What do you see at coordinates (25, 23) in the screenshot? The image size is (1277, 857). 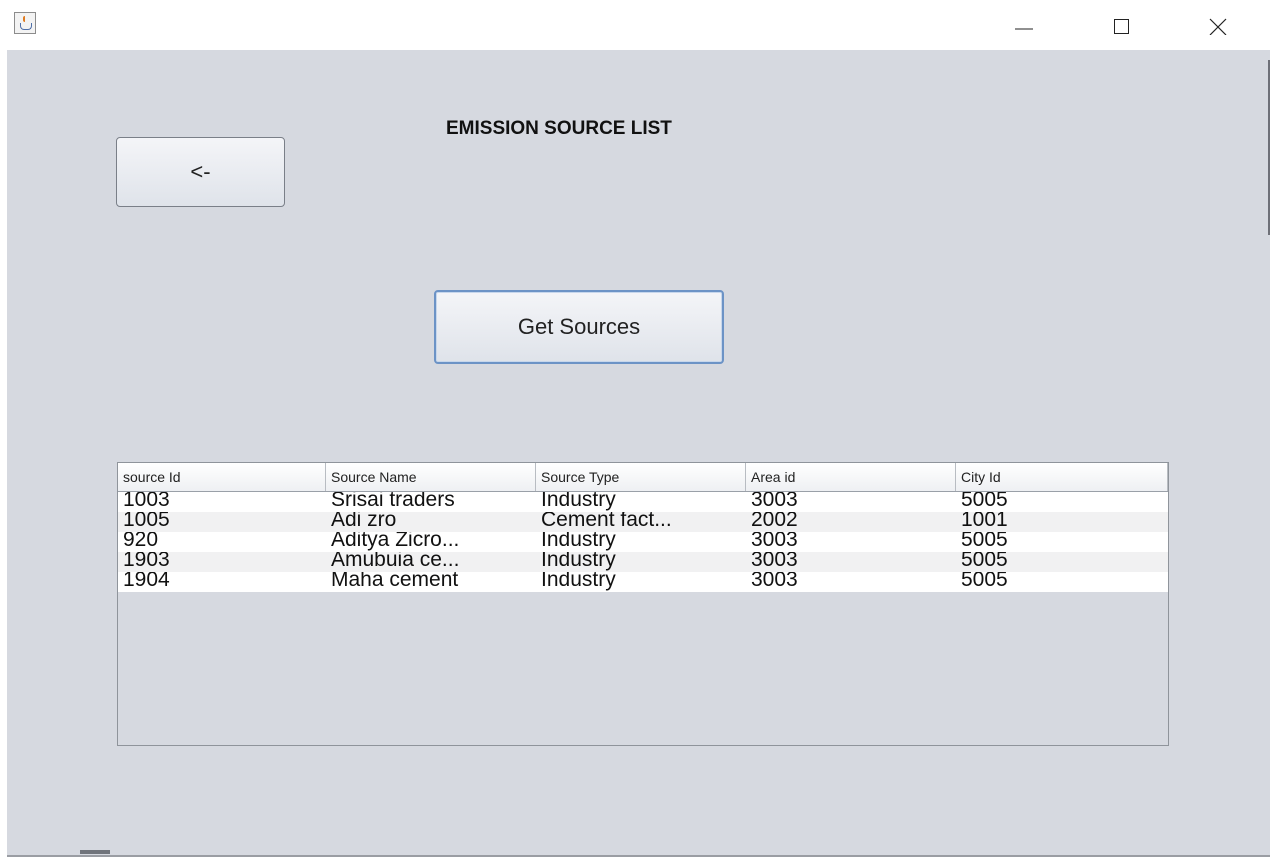 I see `java-cup-icon` at bounding box center [25, 23].